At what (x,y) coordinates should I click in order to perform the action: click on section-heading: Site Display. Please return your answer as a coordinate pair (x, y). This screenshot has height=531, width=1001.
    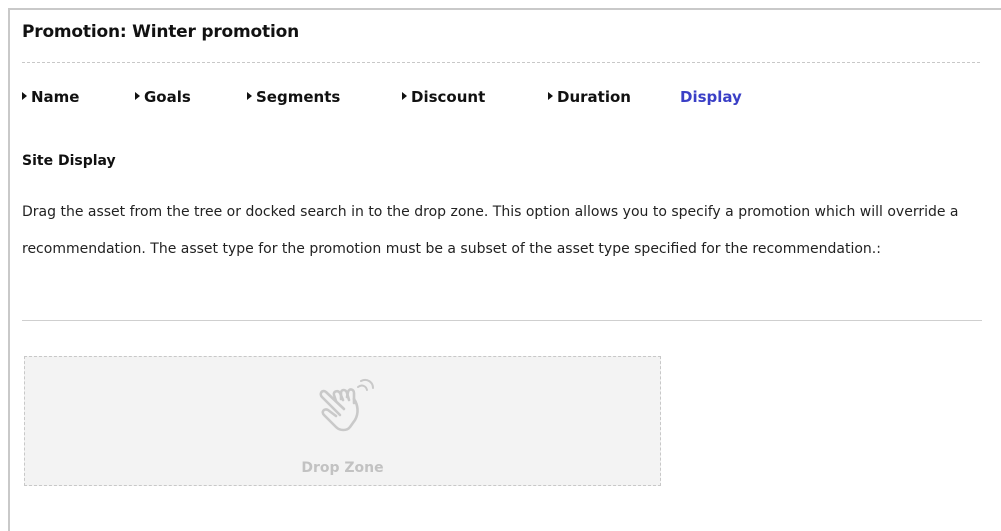
    Looking at the image, I should click on (69, 161).